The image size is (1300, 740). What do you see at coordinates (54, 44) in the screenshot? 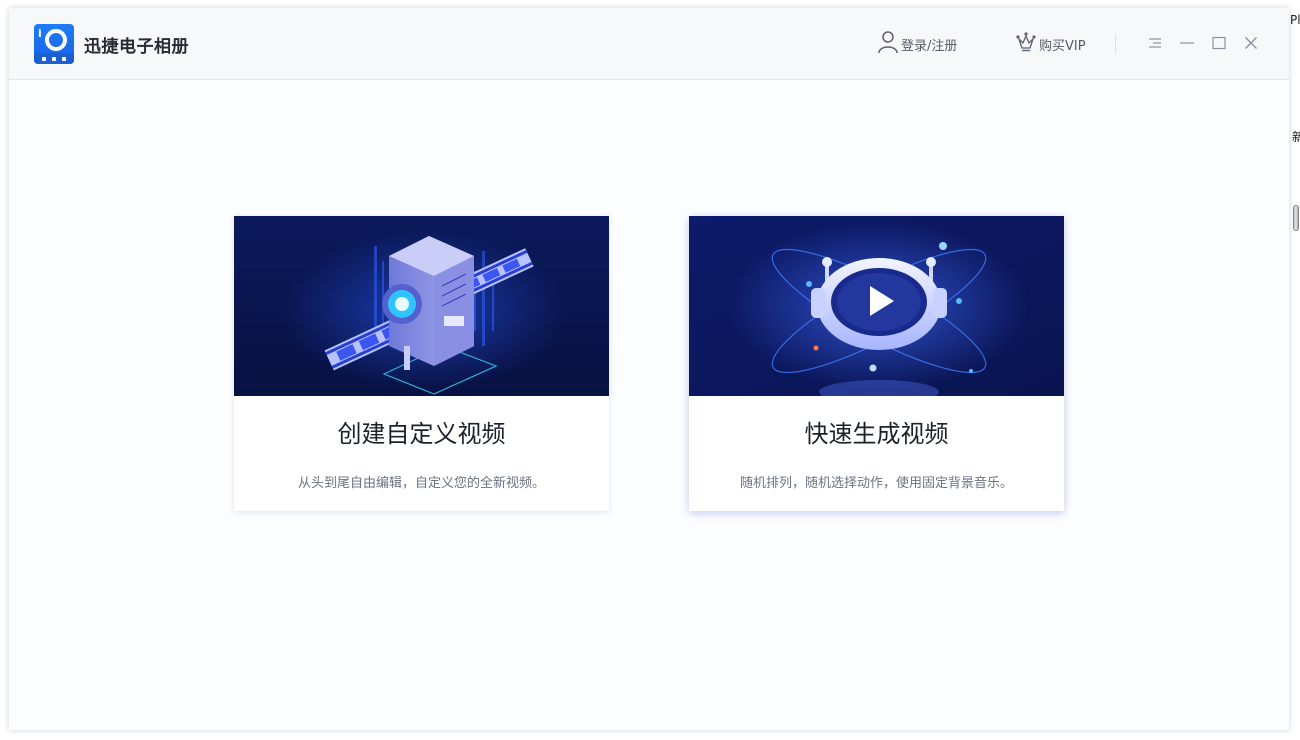
I see `app-logo-icon: i` at bounding box center [54, 44].